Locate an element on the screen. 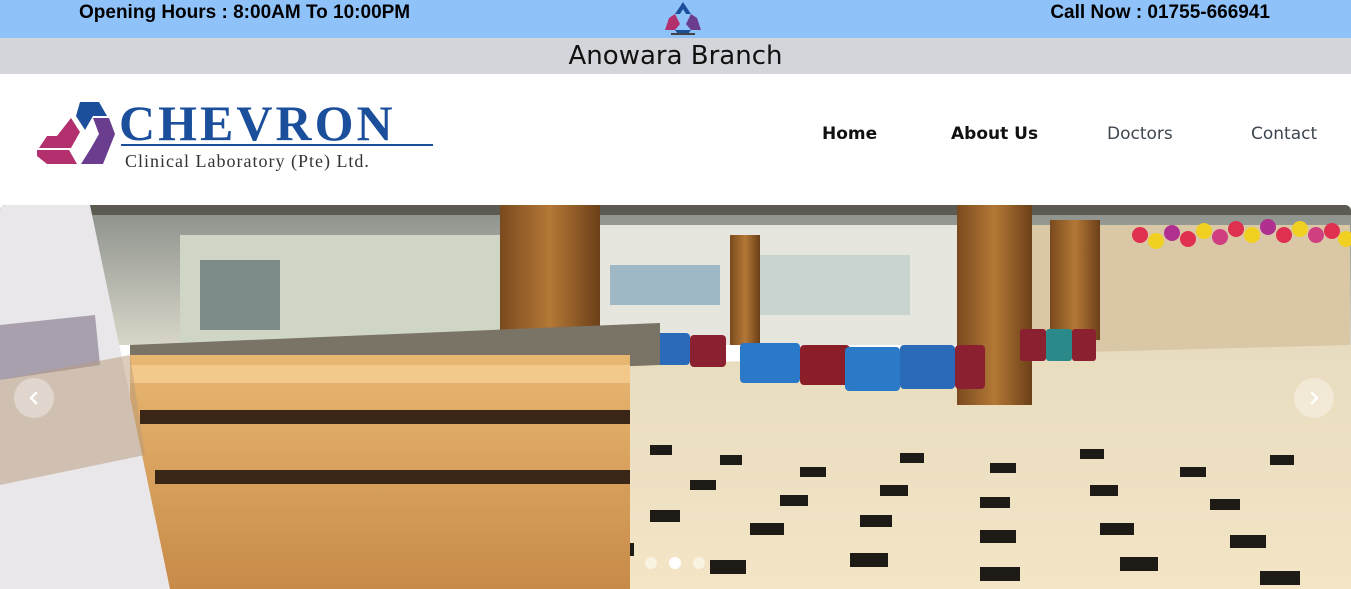 The height and width of the screenshot is (589, 1351). nav-contact: Contact is located at coordinates (1284, 134).